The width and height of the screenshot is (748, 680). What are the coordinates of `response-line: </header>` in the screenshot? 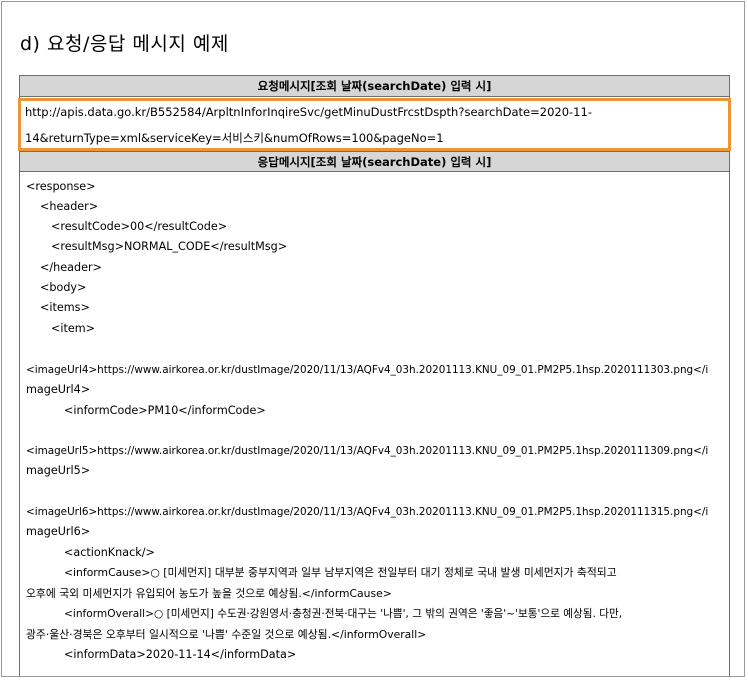 It's located at (71, 267).